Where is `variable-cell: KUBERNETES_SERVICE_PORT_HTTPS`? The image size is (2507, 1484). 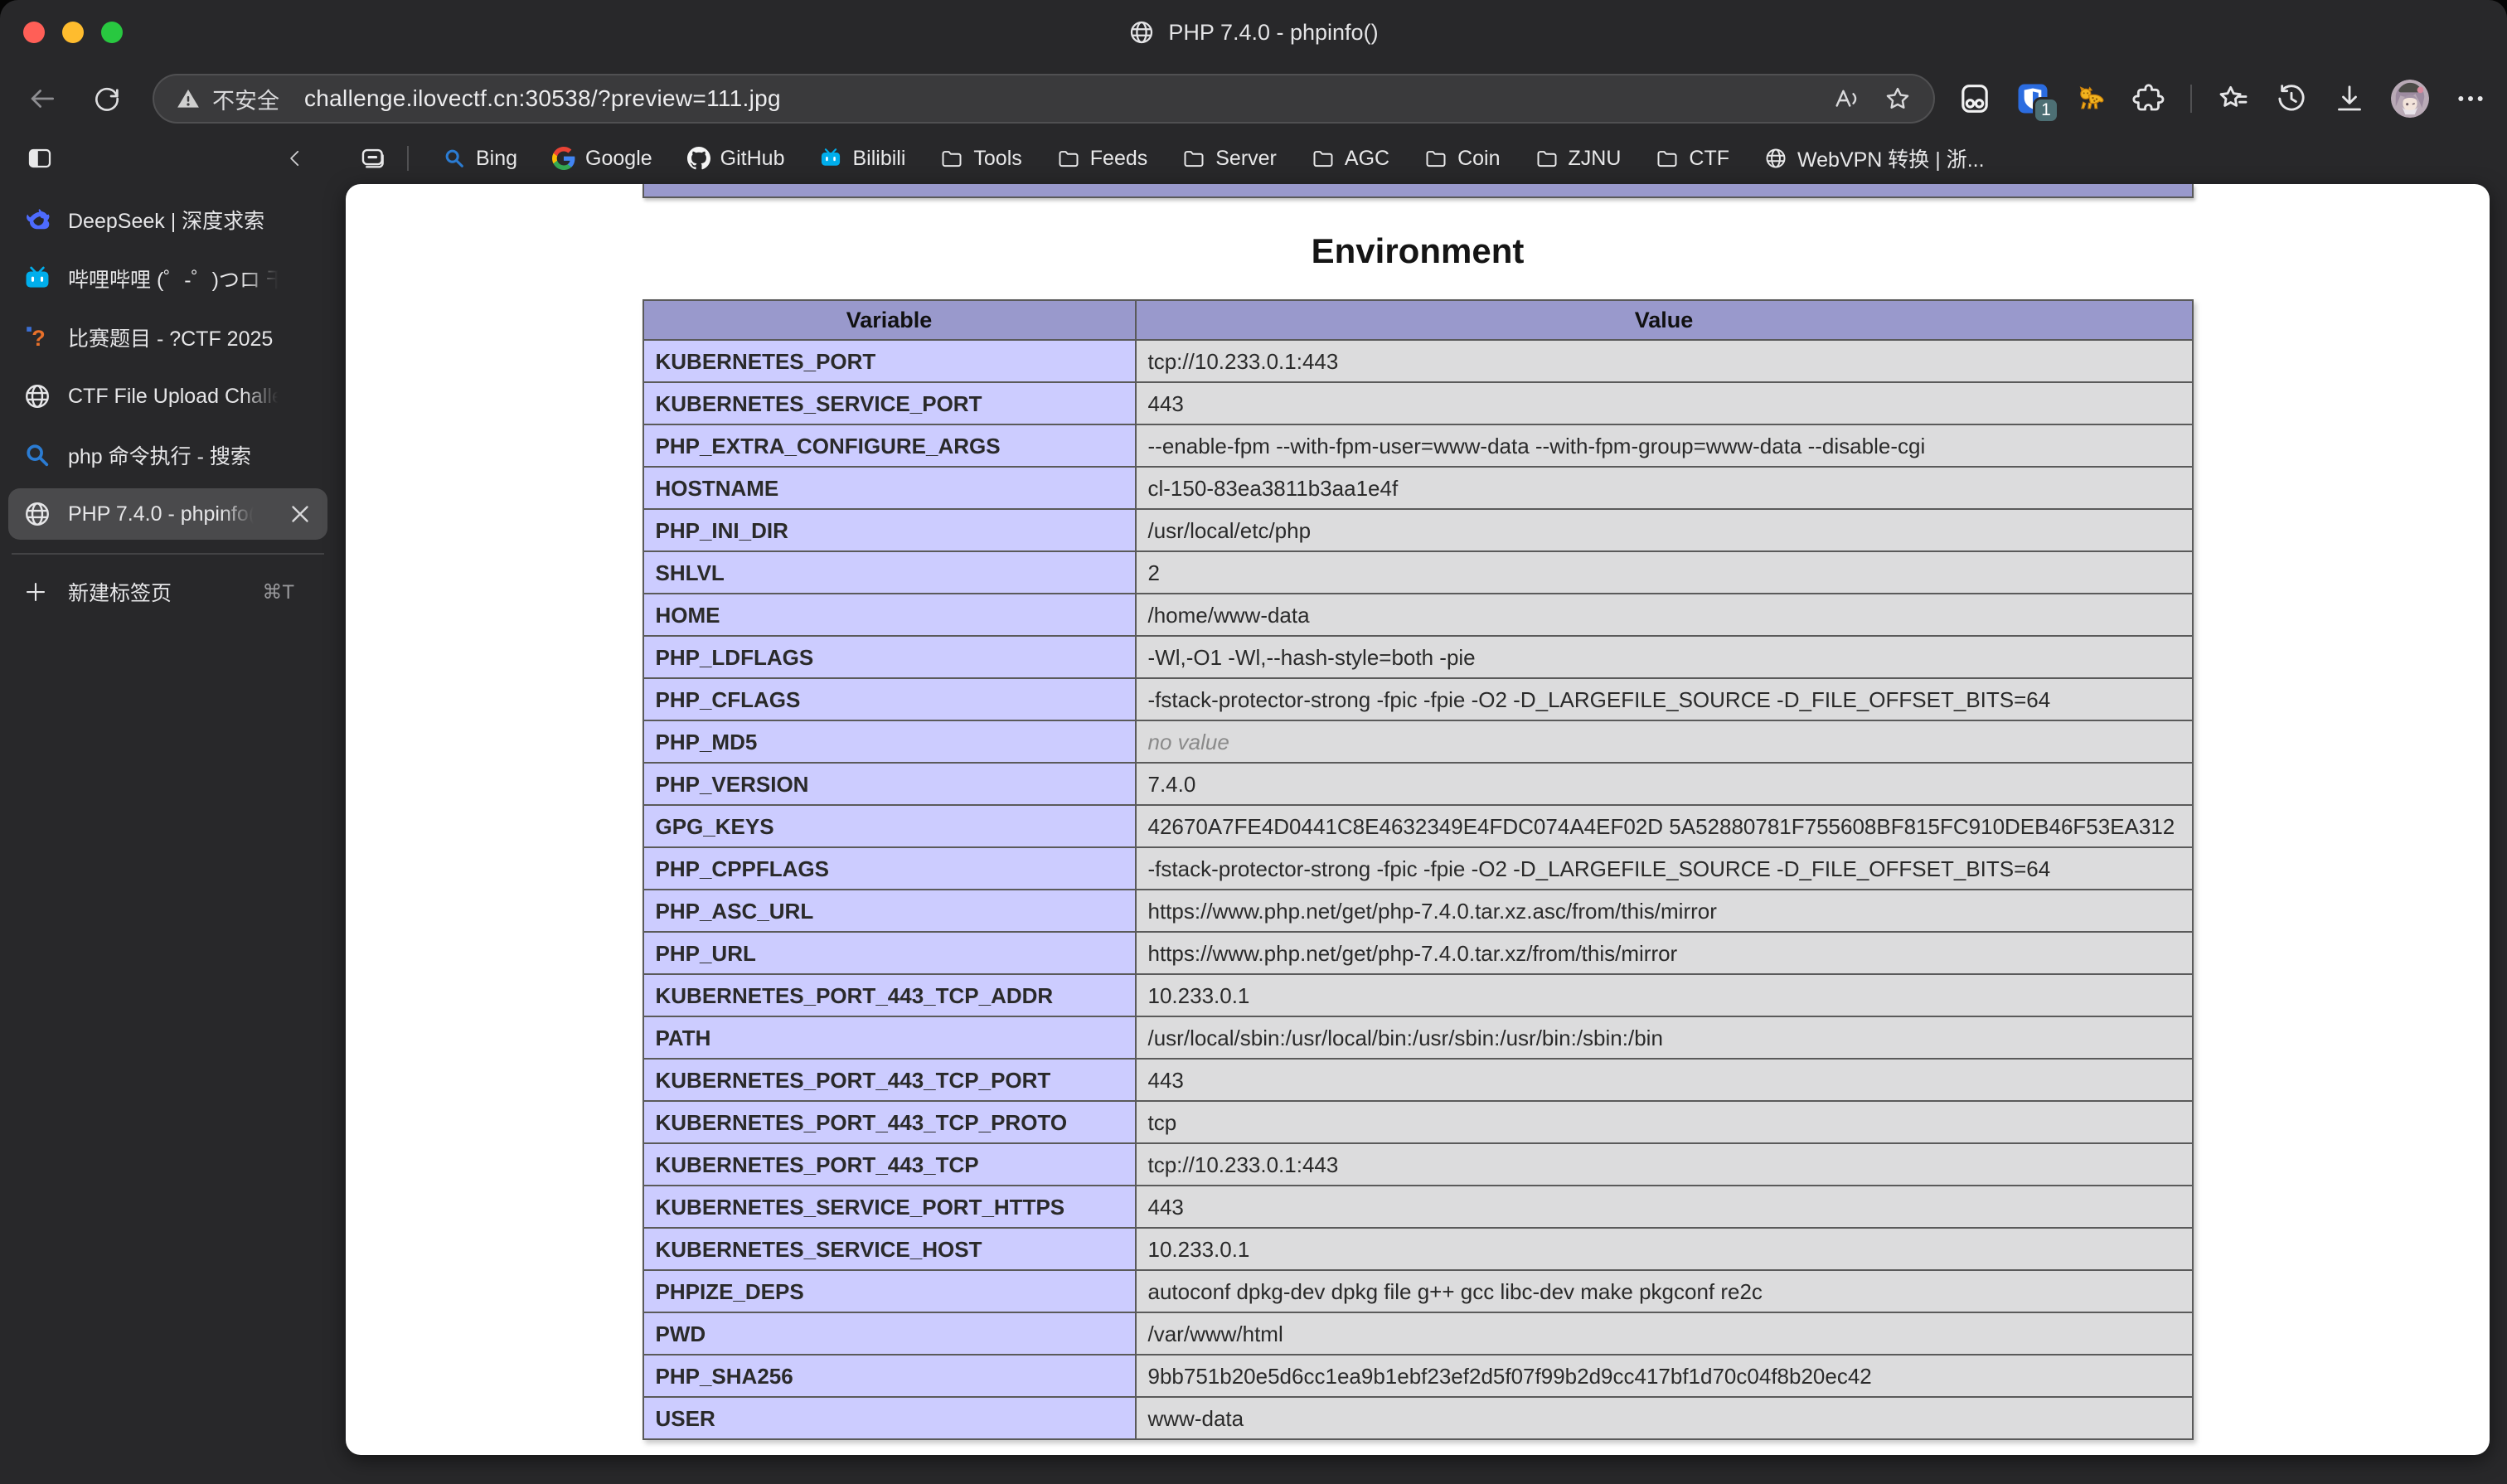
variable-cell: KUBERNETES_SERVICE_PORT_HTTPS is located at coordinates (889, 1207).